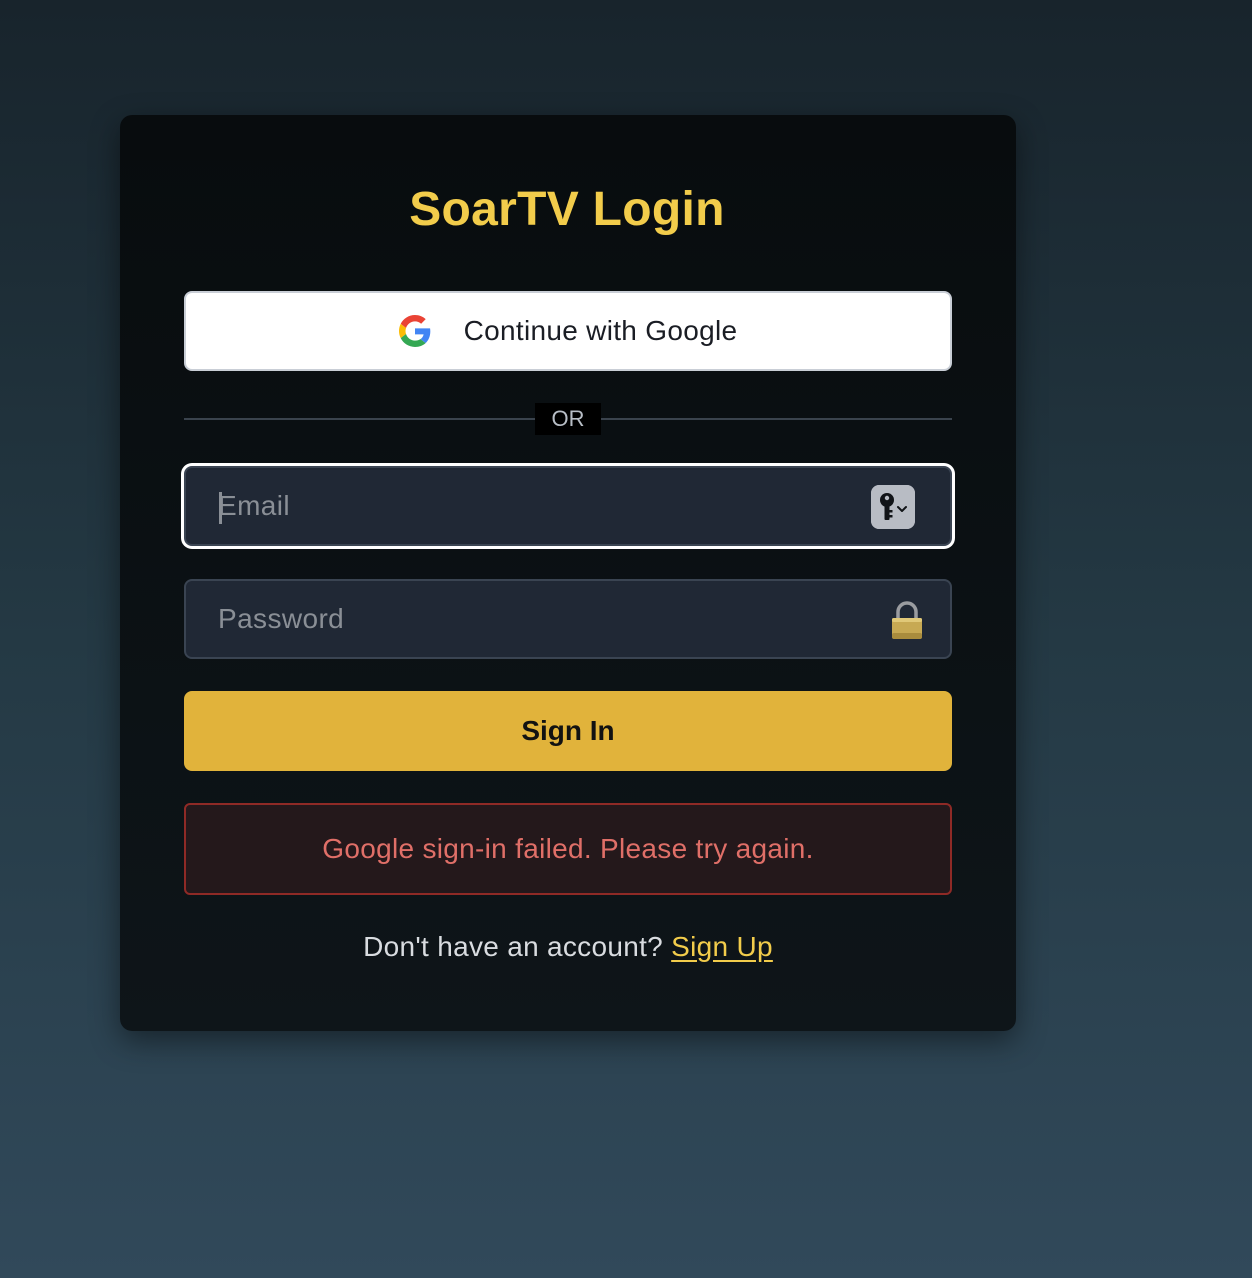 This screenshot has height=1278, width=1252. What do you see at coordinates (538, 506) in the screenshot?
I see `email-input` at bounding box center [538, 506].